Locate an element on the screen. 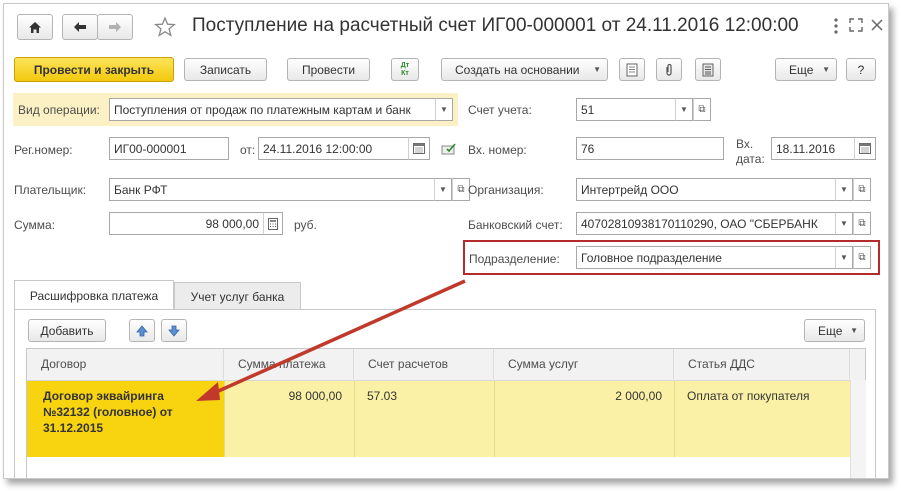 This screenshot has width=901, height=491. payer-dropdown: ▼ is located at coordinates (443, 189).